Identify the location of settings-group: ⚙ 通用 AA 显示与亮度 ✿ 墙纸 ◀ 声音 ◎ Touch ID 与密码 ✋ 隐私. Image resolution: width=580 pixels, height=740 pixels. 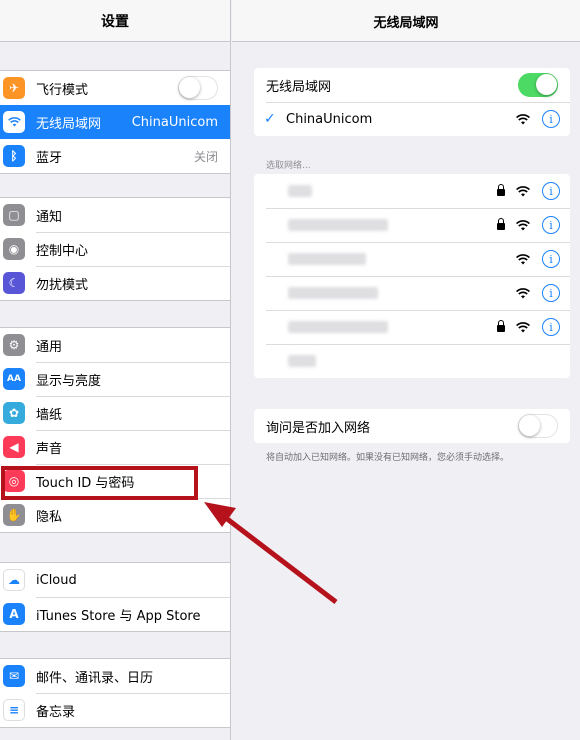
(115, 430).